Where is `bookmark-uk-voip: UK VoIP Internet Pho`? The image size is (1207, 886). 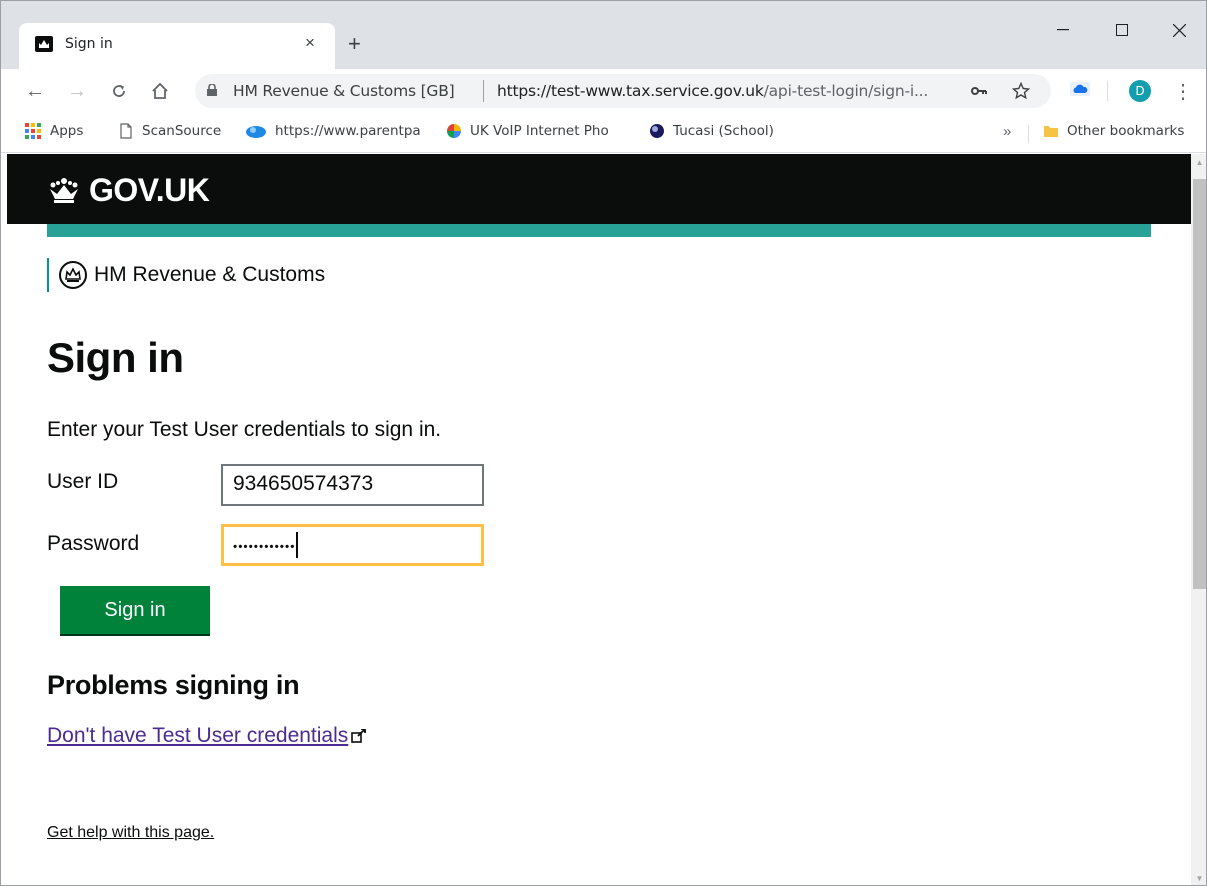
bookmark-uk-voip: UK VoIP Internet Pho is located at coordinates (527, 131).